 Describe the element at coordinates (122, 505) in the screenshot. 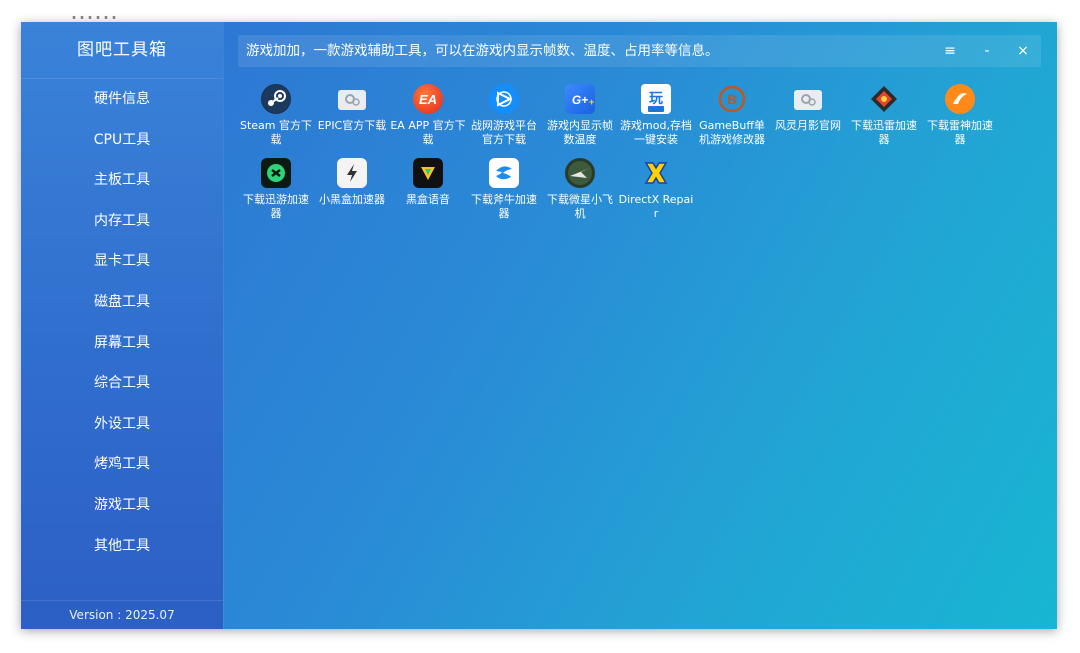

I see `sidebar-item-game-tools: 游戏工具` at that location.